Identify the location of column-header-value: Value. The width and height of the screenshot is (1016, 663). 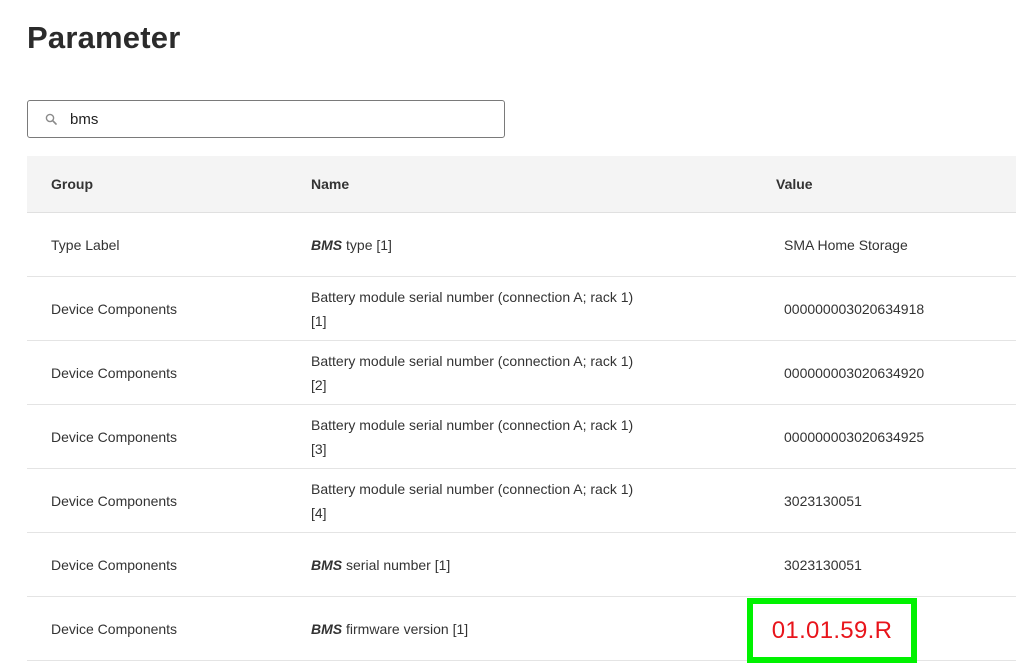
(888, 184).